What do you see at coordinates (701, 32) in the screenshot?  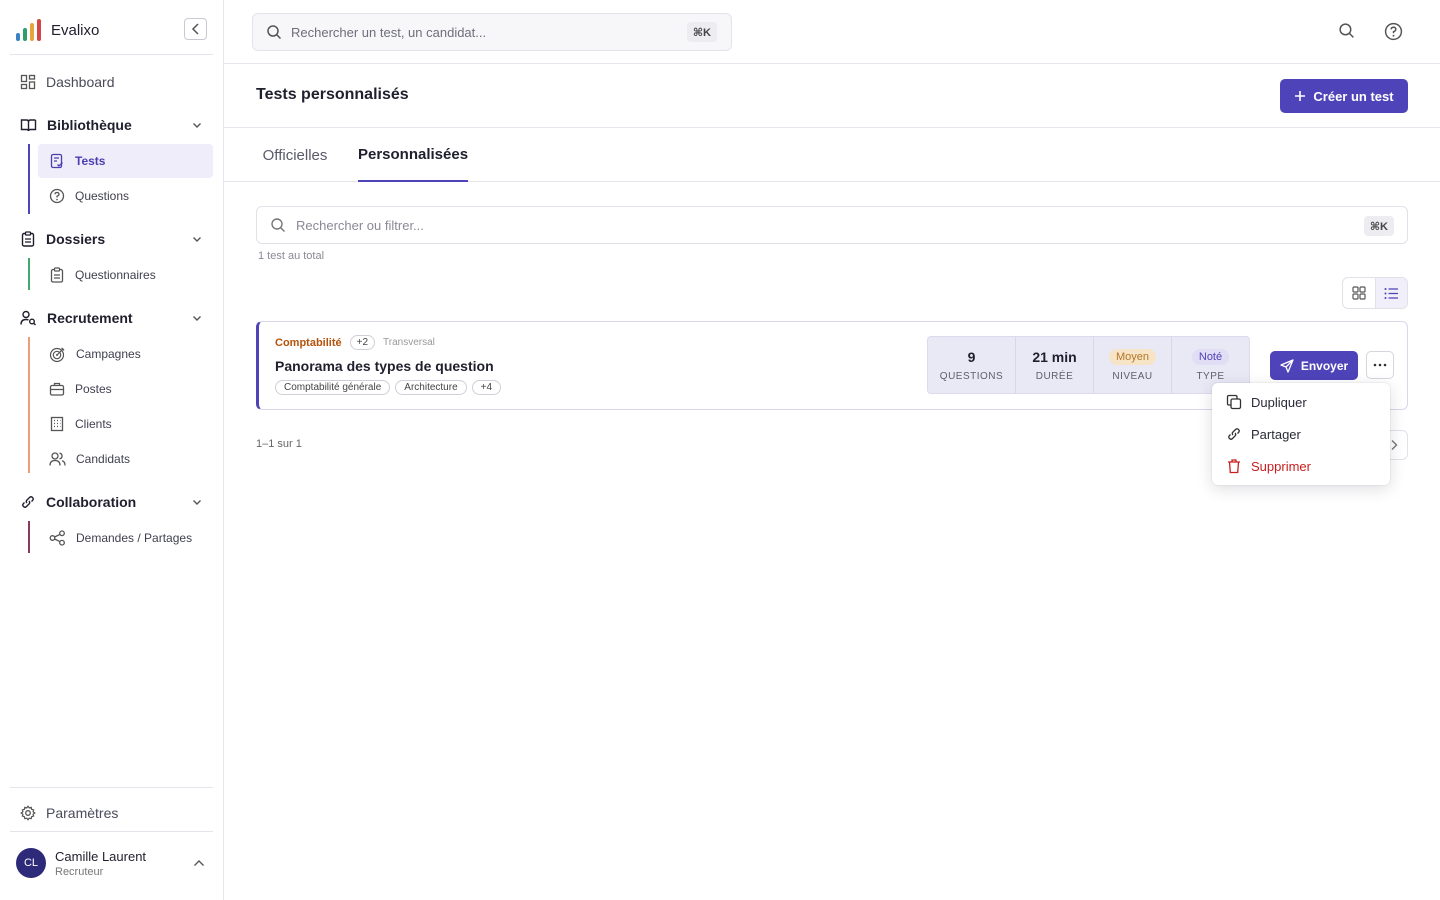 I see `shortcut-badge: ⌘K` at bounding box center [701, 32].